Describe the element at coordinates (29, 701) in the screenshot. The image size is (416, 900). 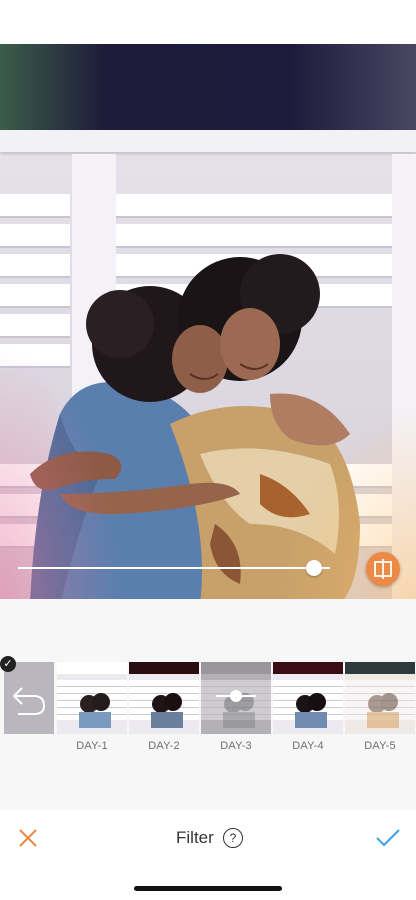
I see `undo-icon` at that location.